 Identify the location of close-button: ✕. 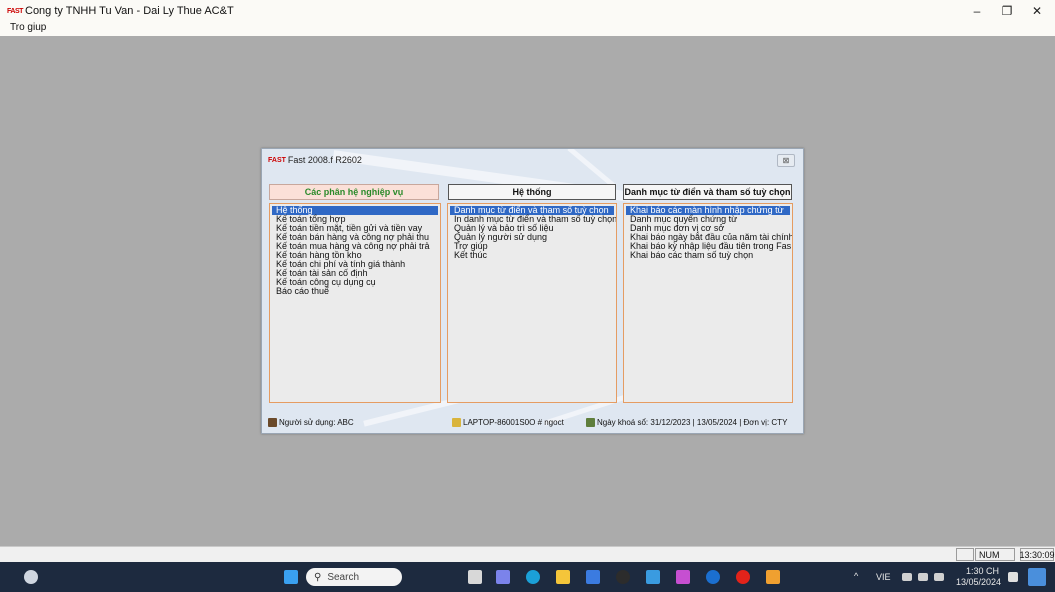
(1037, 11).